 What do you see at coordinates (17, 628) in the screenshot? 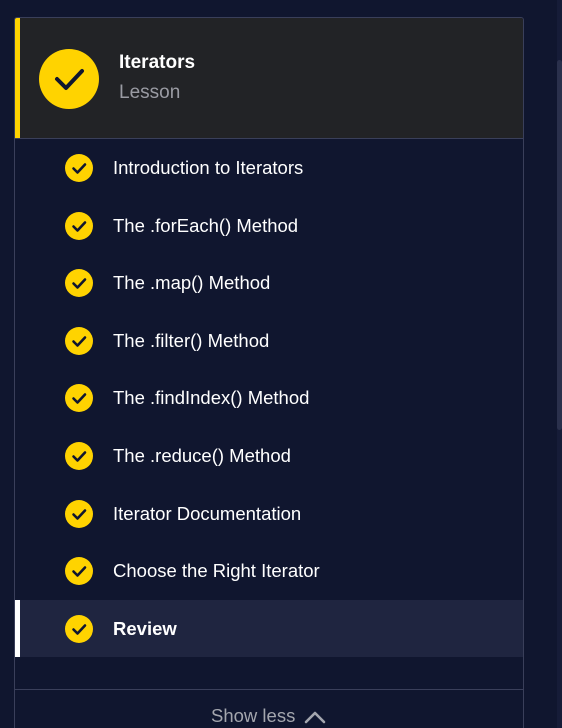
I see `active-indicator` at bounding box center [17, 628].